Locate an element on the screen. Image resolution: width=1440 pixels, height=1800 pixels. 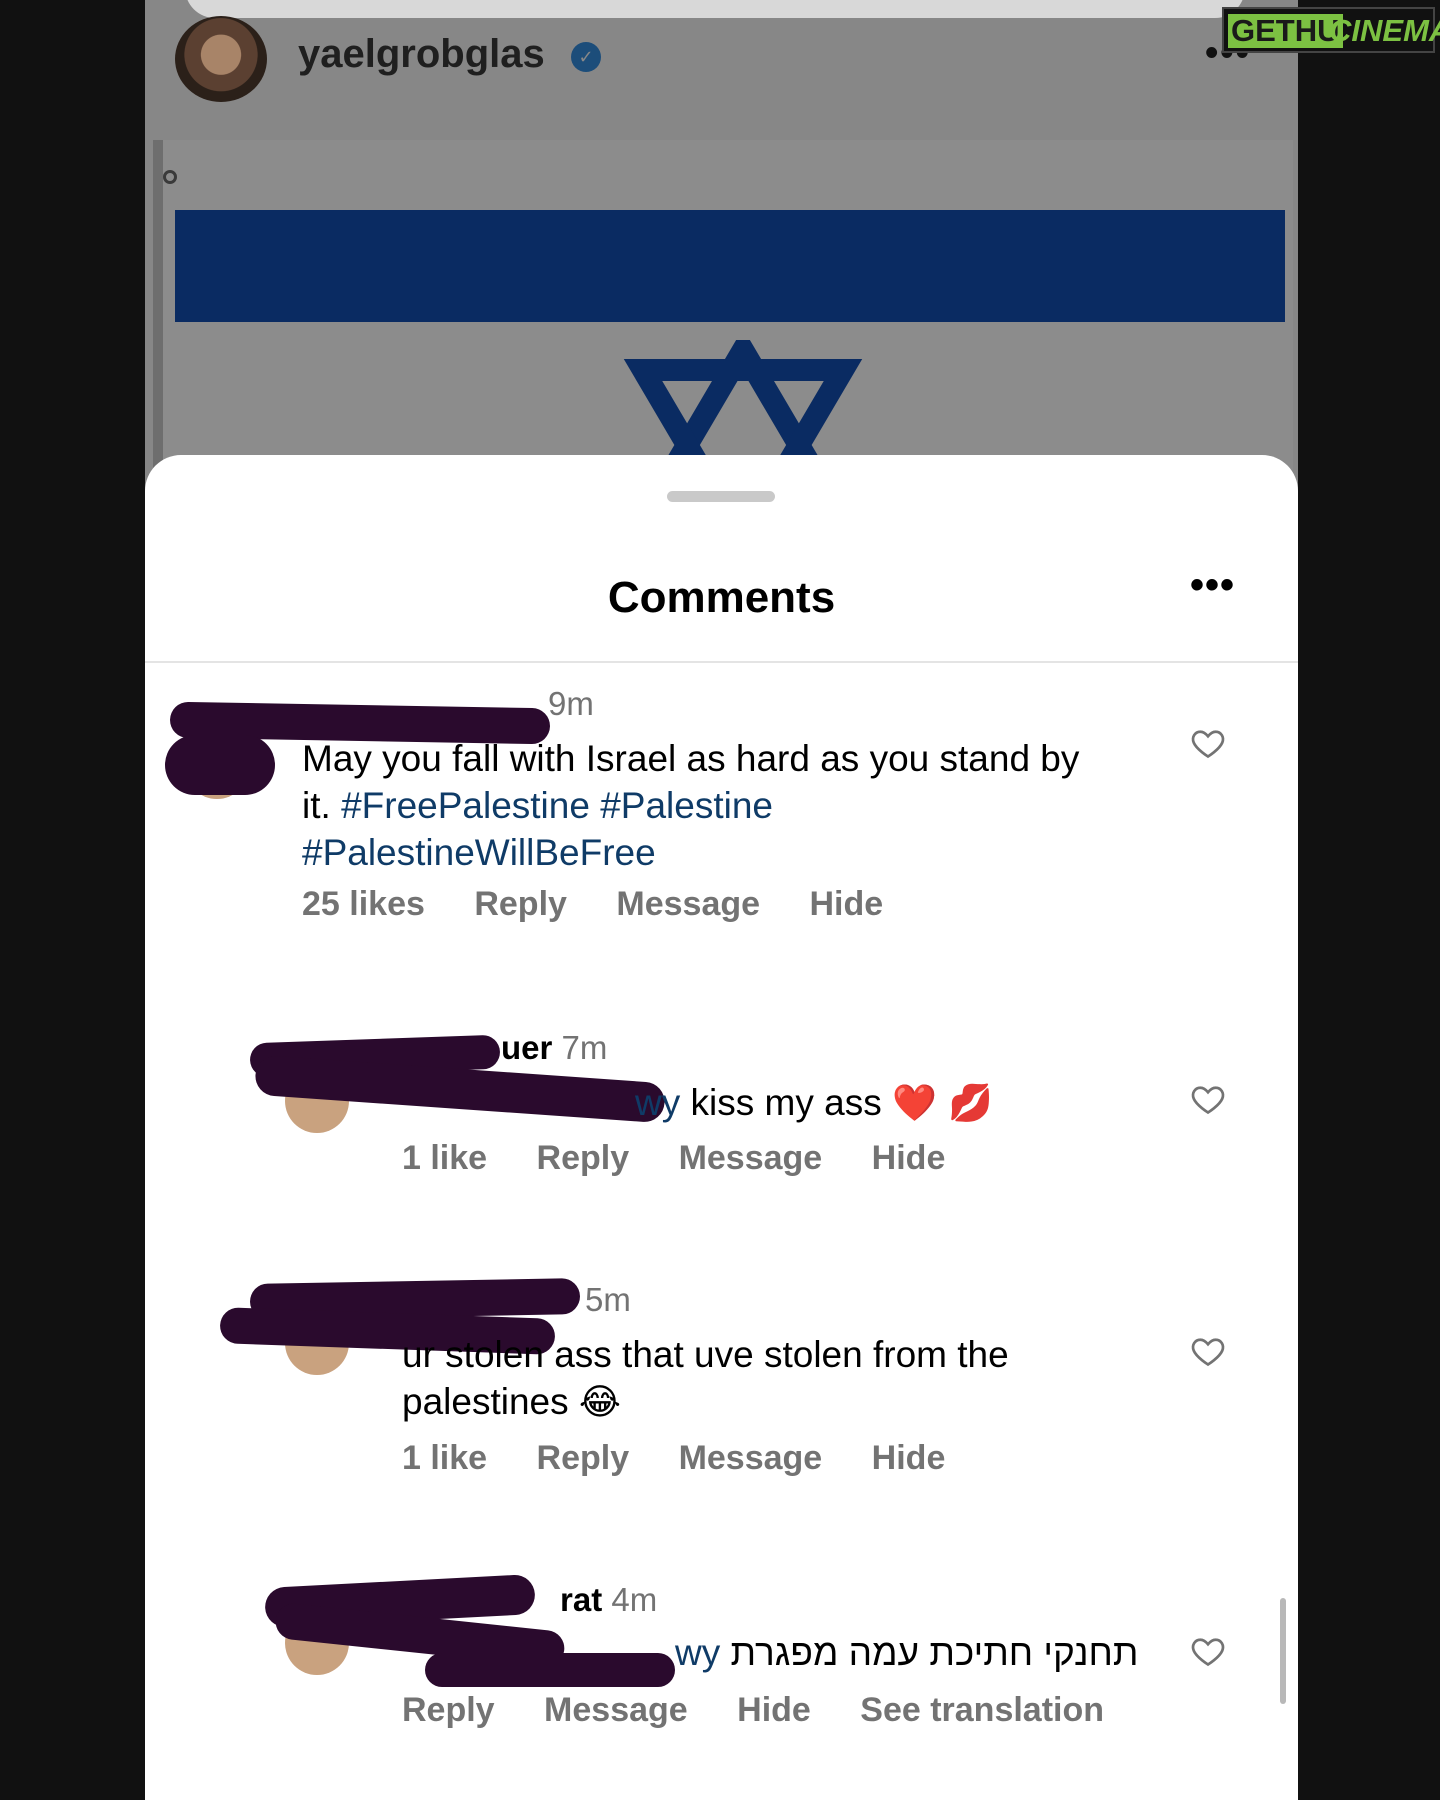
comment-time: 5m is located at coordinates (608, 1299).